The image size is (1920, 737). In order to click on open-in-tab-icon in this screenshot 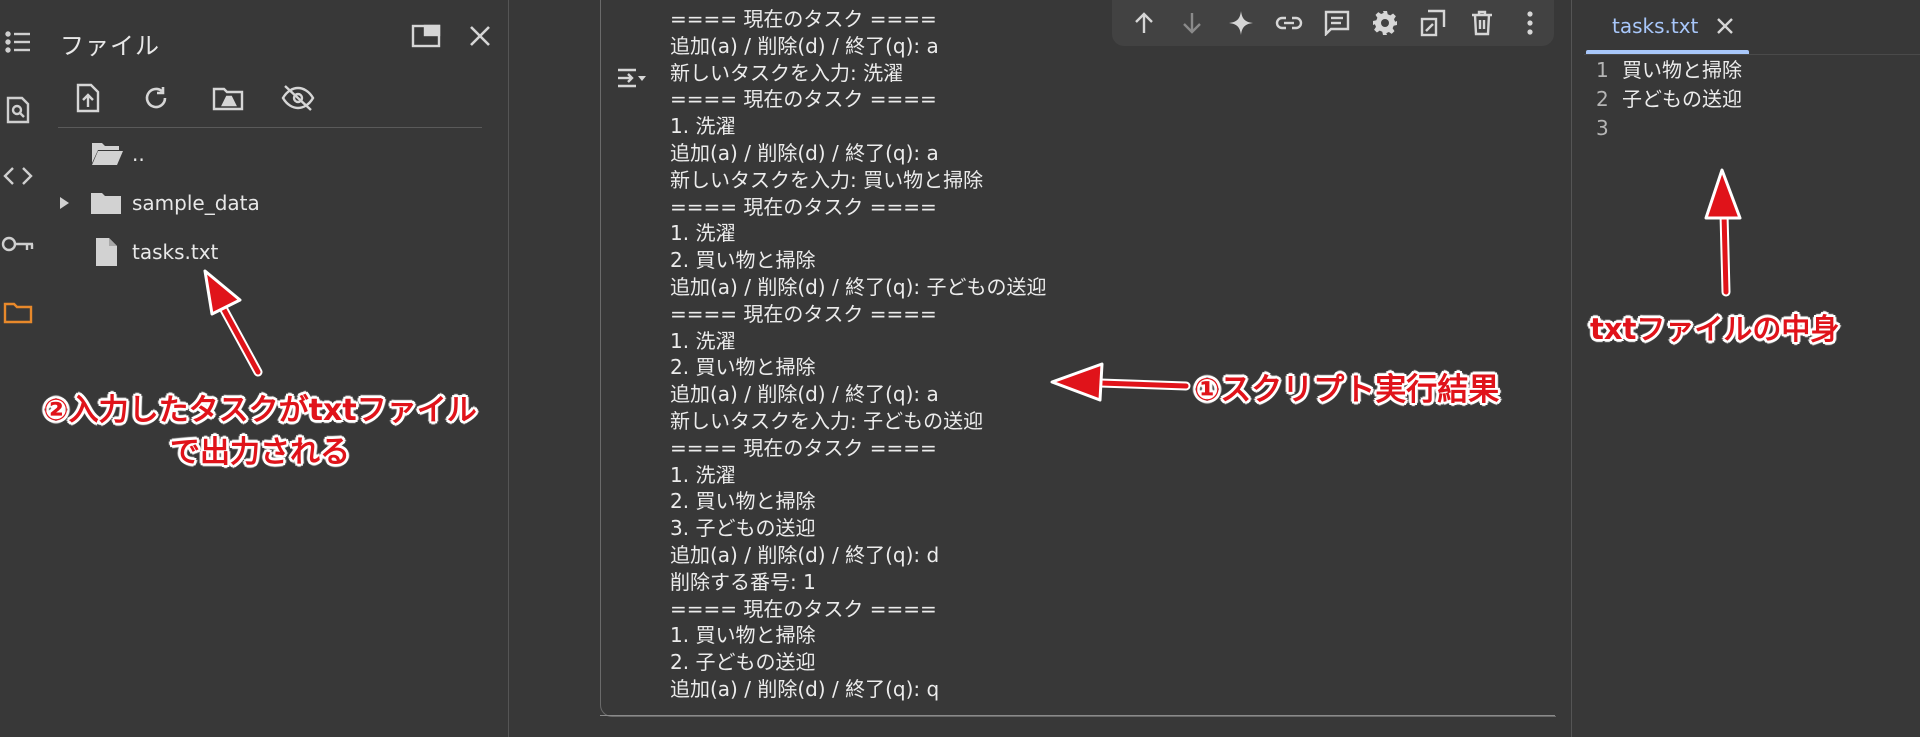, I will do `click(426, 36)`.